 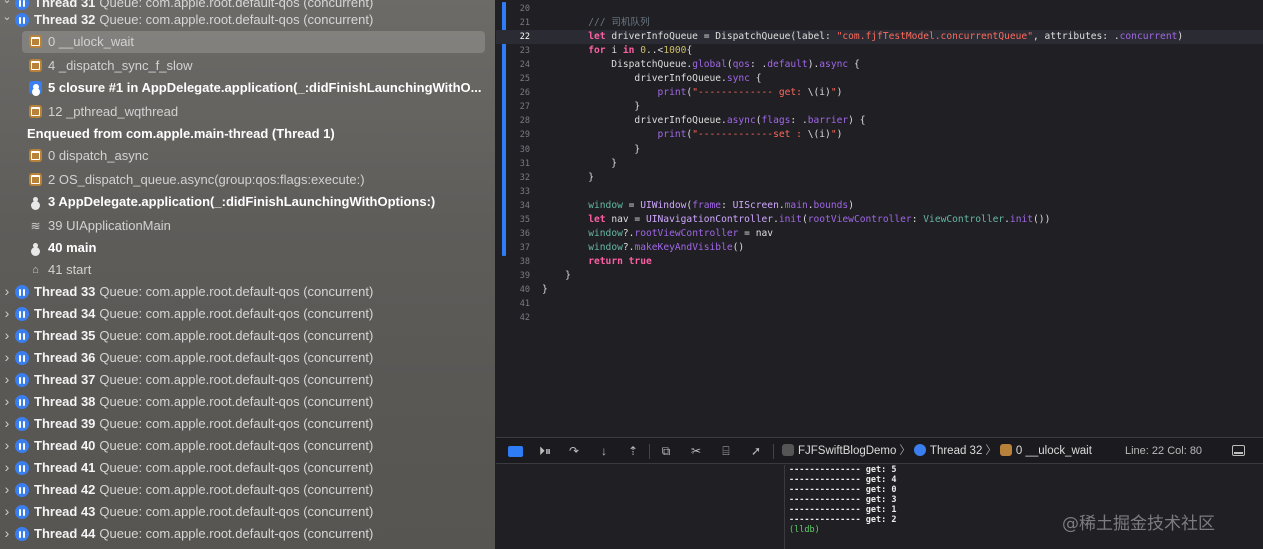 I want to click on code-token: driverInfoQueue = DispatchQueue(label:, so click(x=721, y=37).